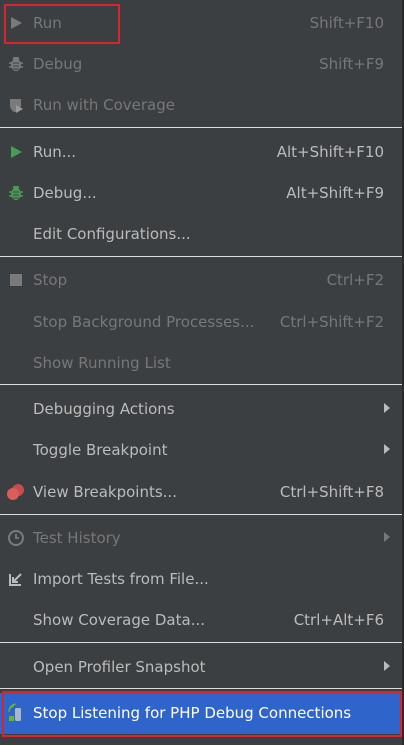 Image resolution: width=404 pixels, height=745 pixels. I want to click on menu-item-label: Debugging Actions, so click(104, 409).